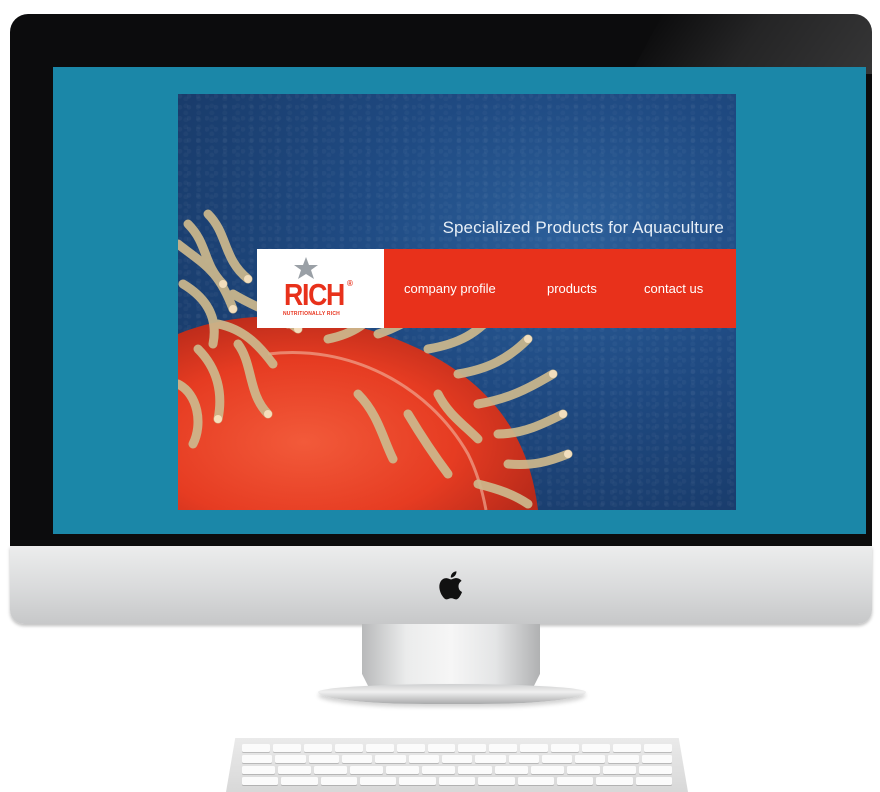 The width and height of the screenshot is (880, 792). Describe the element at coordinates (451, 656) in the screenshot. I see `stand-neck` at that location.